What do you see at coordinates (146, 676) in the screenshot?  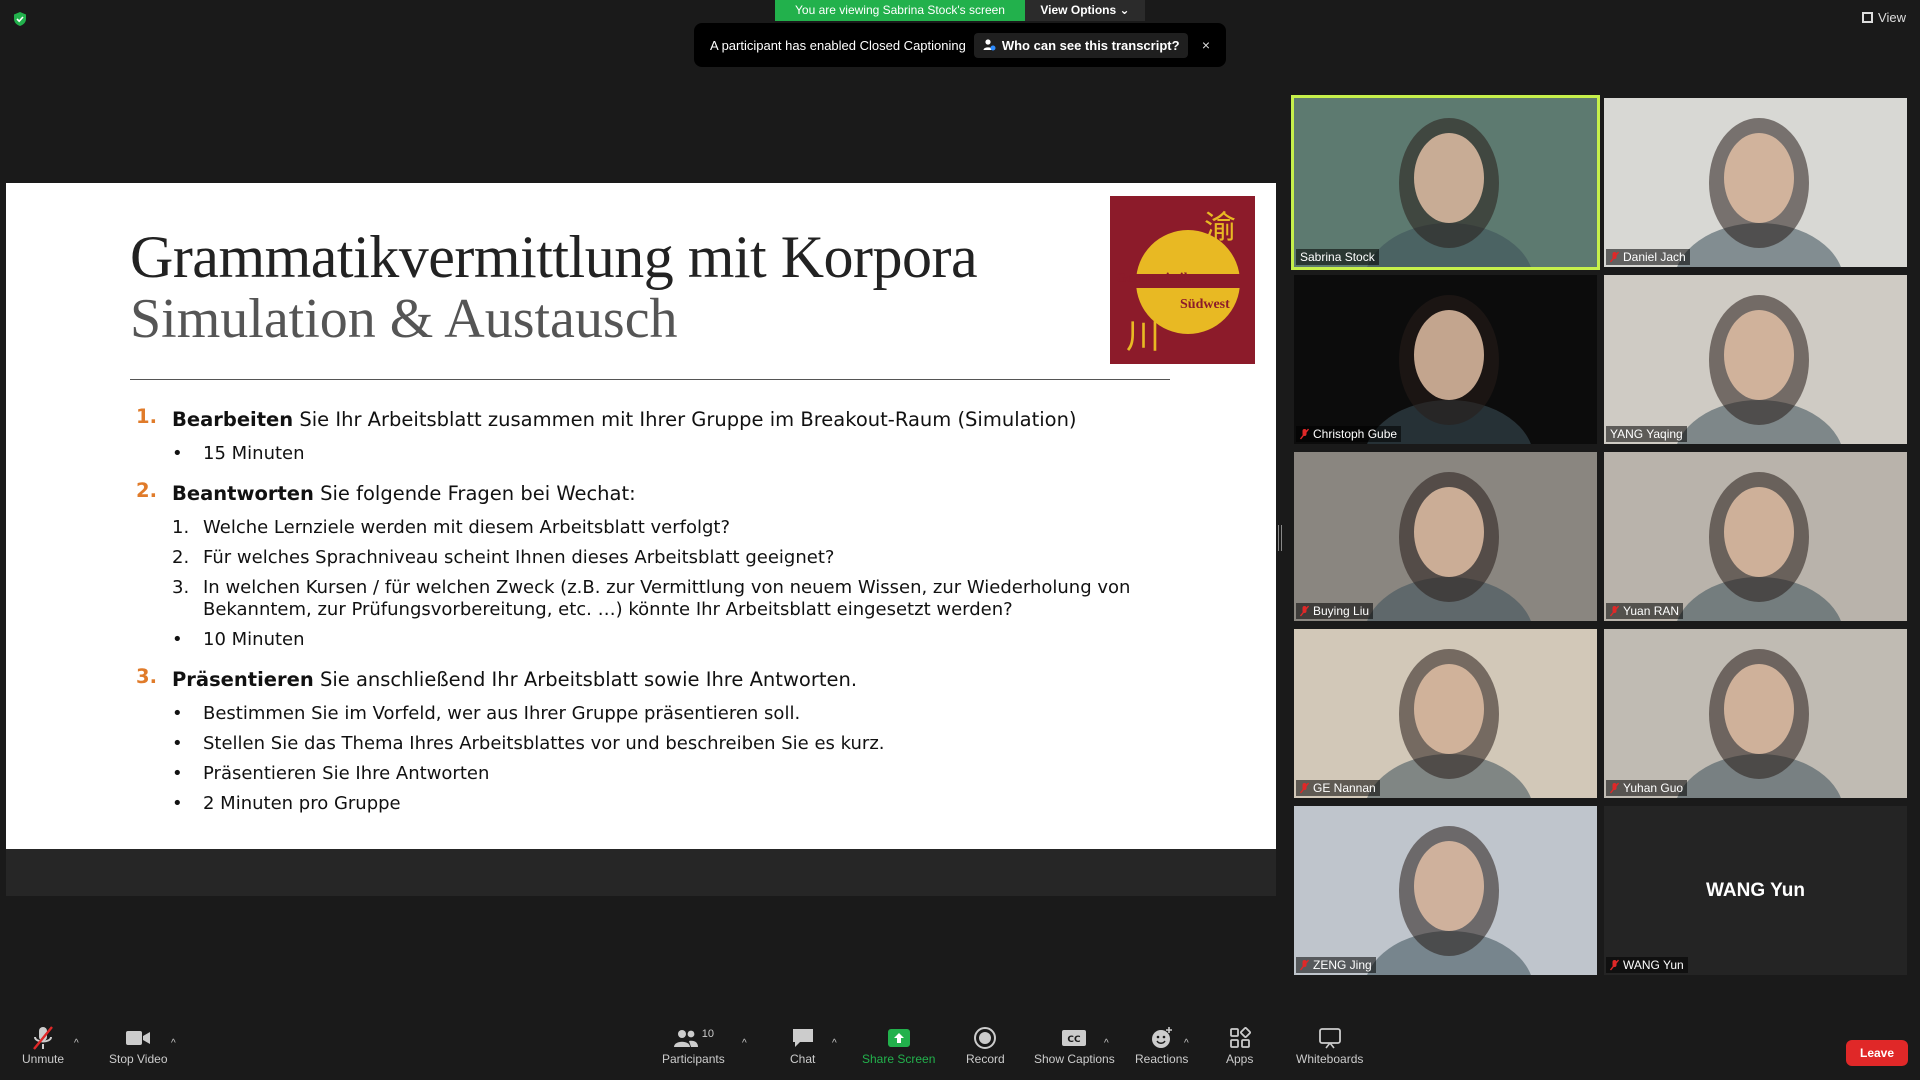 I see `task-number: 3.` at bounding box center [146, 676].